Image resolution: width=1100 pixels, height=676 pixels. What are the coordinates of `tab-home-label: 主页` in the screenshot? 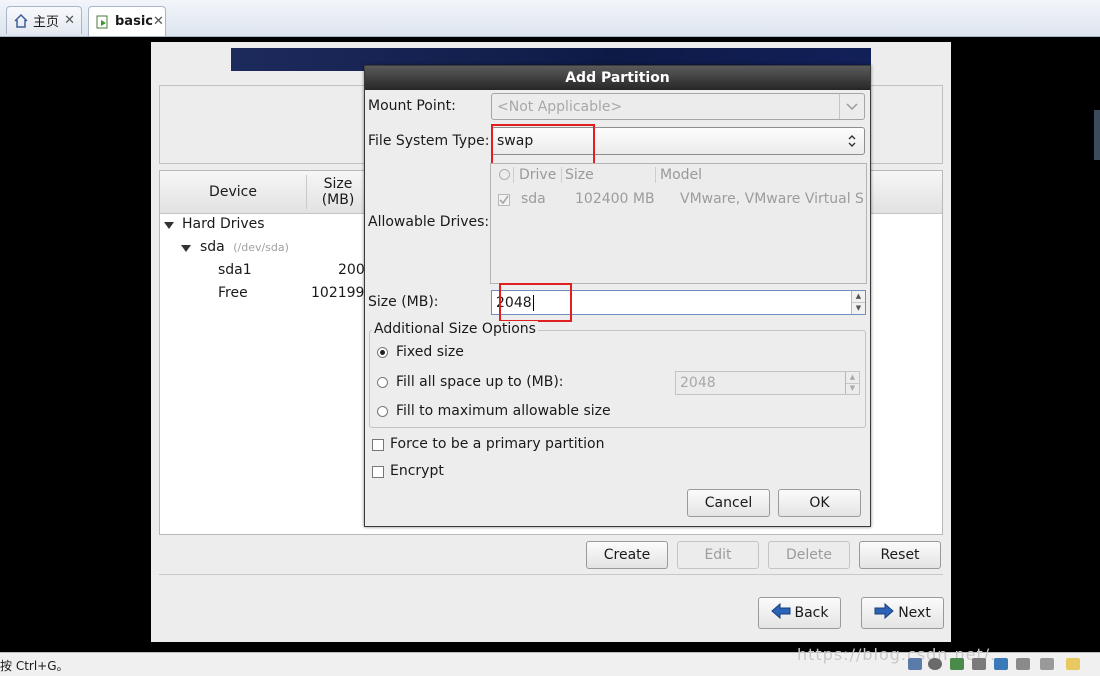 It's located at (46, 22).